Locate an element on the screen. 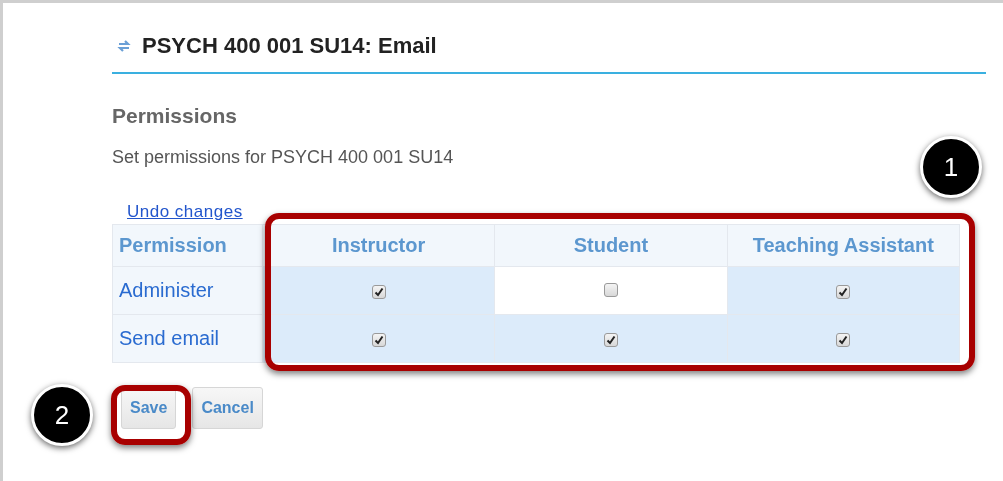 The width and height of the screenshot is (1003, 481). permission-name: Send email is located at coordinates (187, 338).